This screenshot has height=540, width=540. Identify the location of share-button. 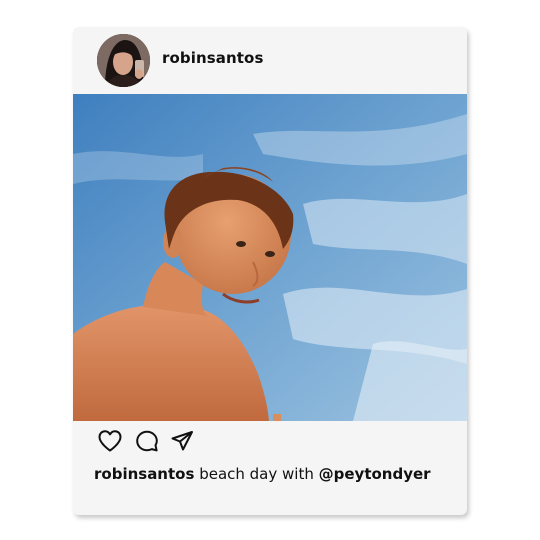
(182, 441).